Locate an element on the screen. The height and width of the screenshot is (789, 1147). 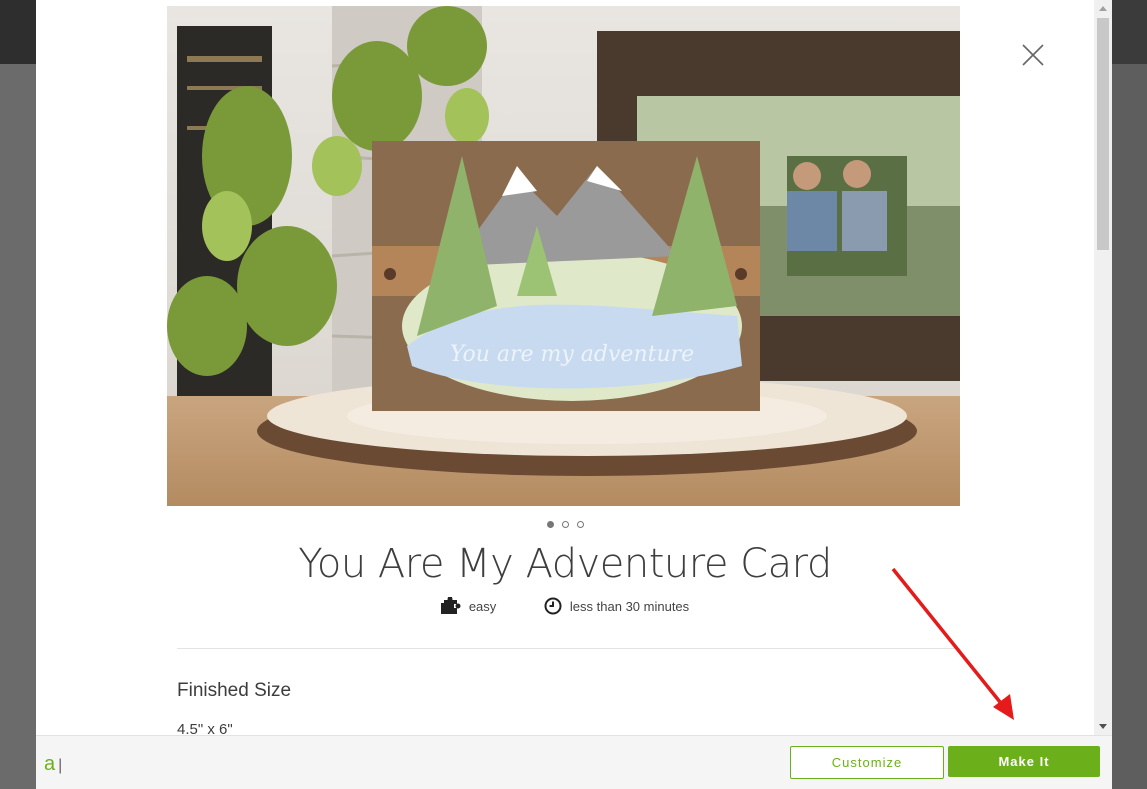
brand-logo: a | is located at coordinates (53, 764).